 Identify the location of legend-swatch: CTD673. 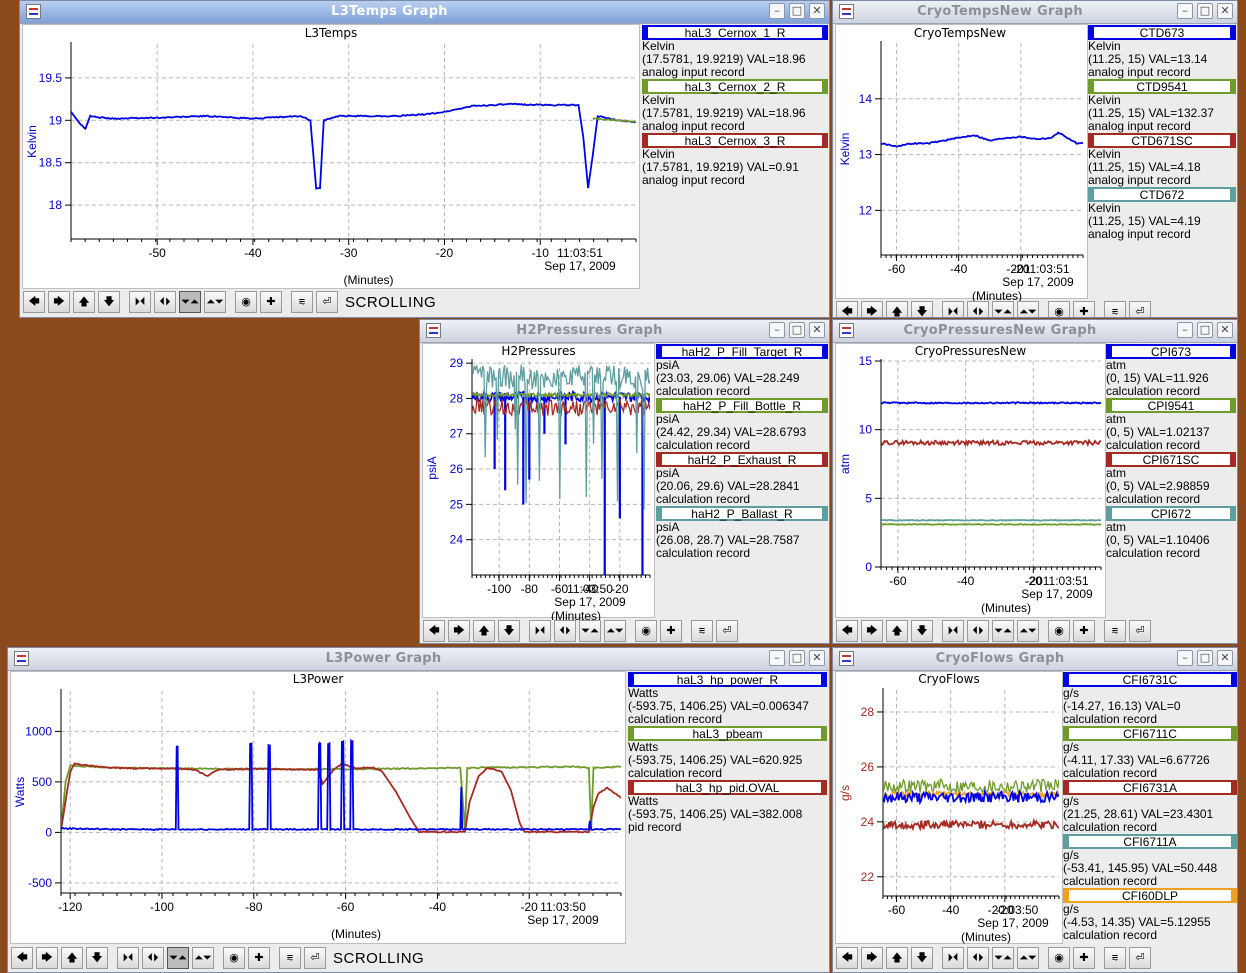
(1162, 32).